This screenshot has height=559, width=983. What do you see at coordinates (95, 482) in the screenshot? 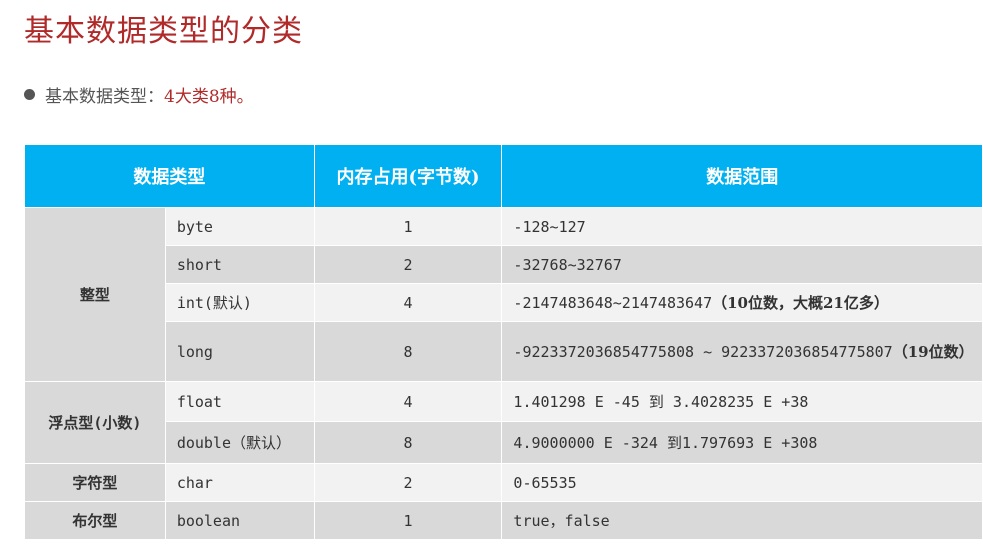
I see `category-char: 字符型` at bounding box center [95, 482].